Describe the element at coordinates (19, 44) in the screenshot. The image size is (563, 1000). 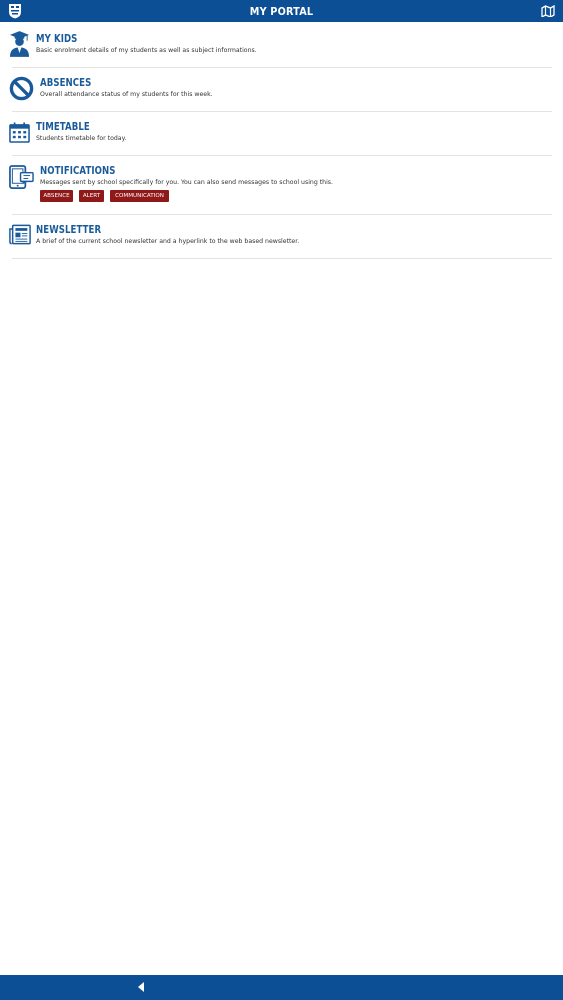
I see `graduate-icon` at that location.